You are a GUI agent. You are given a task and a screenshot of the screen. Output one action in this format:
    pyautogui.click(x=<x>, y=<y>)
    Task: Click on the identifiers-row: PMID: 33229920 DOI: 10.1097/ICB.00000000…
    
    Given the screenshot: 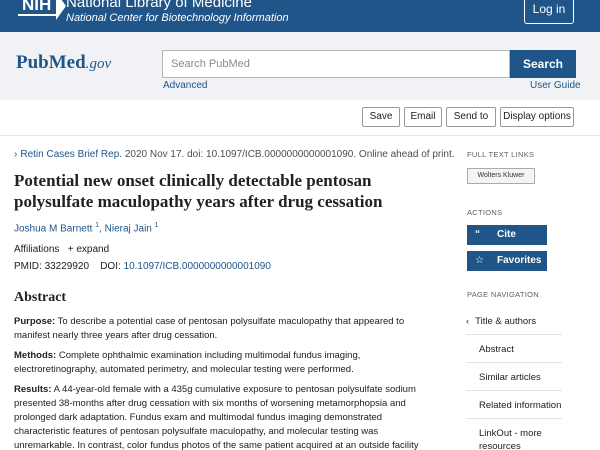 What is the action you would take?
    pyautogui.click(x=142, y=266)
    